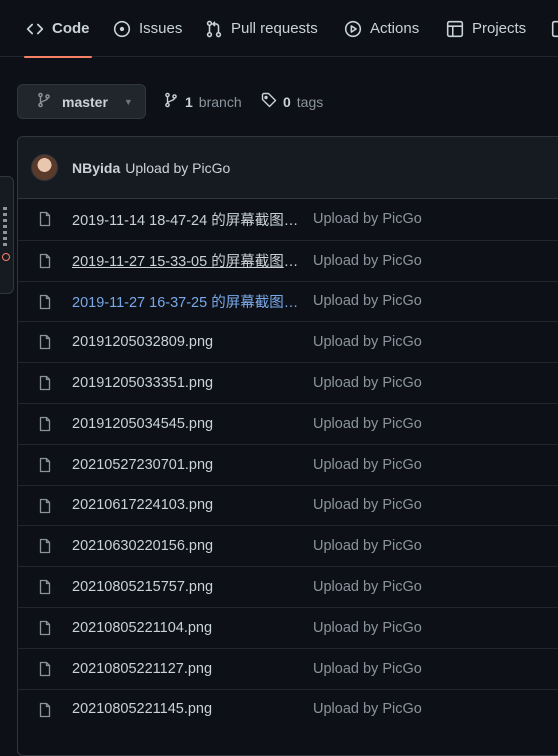 The height and width of the screenshot is (756, 558). What do you see at coordinates (186, 669) in the screenshot?
I see `file-name-link: 20210805221127.png` at bounding box center [186, 669].